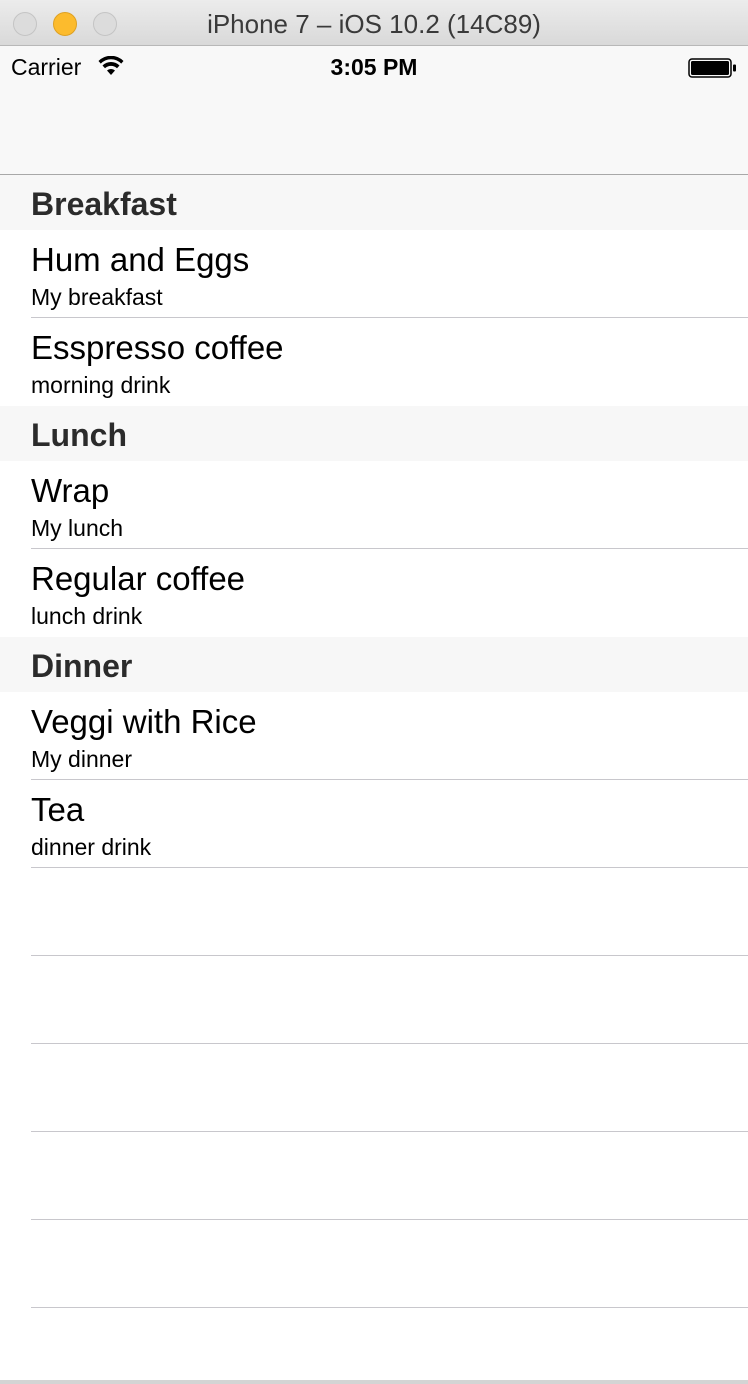 Image resolution: width=748 pixels, height=1384 pixels. What do you see at coordinates (374, 736) in the screenshot?
I see `table-row: Veggi with Rice My dinner` at bounding box center [374, 736].